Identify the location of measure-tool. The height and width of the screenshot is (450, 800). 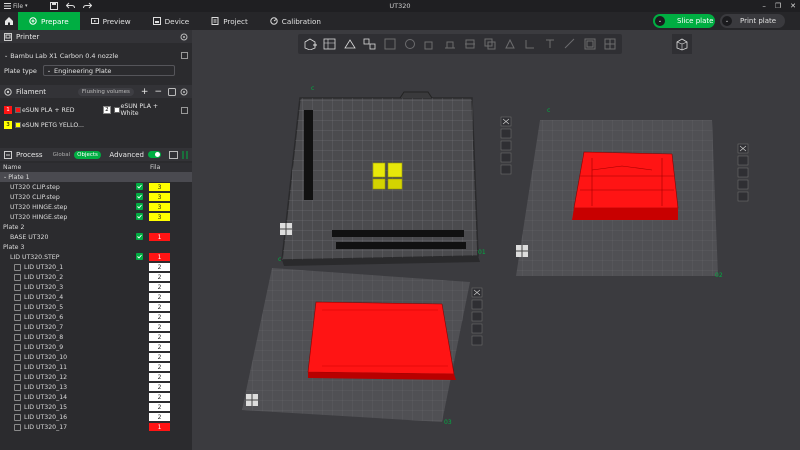
(570, 44).